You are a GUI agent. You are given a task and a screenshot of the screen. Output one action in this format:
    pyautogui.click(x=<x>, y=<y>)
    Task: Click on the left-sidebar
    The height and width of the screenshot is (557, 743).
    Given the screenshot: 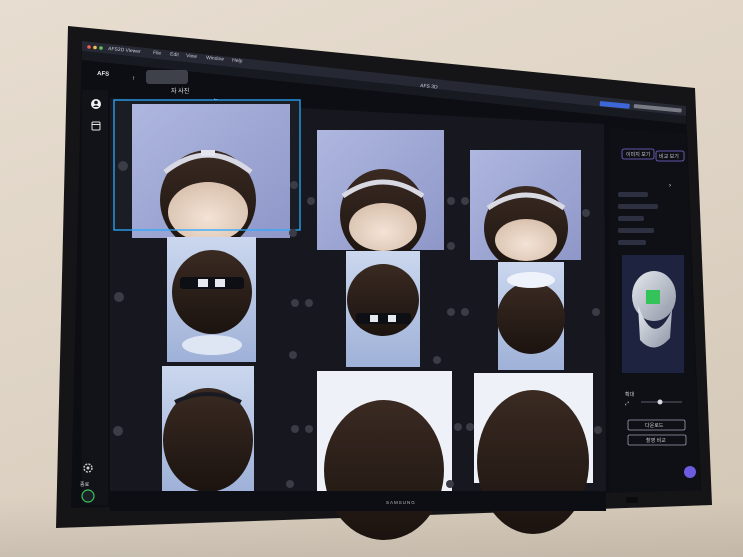 What is the action you would take?
    pyautogui.click(x=95, y=297)
    